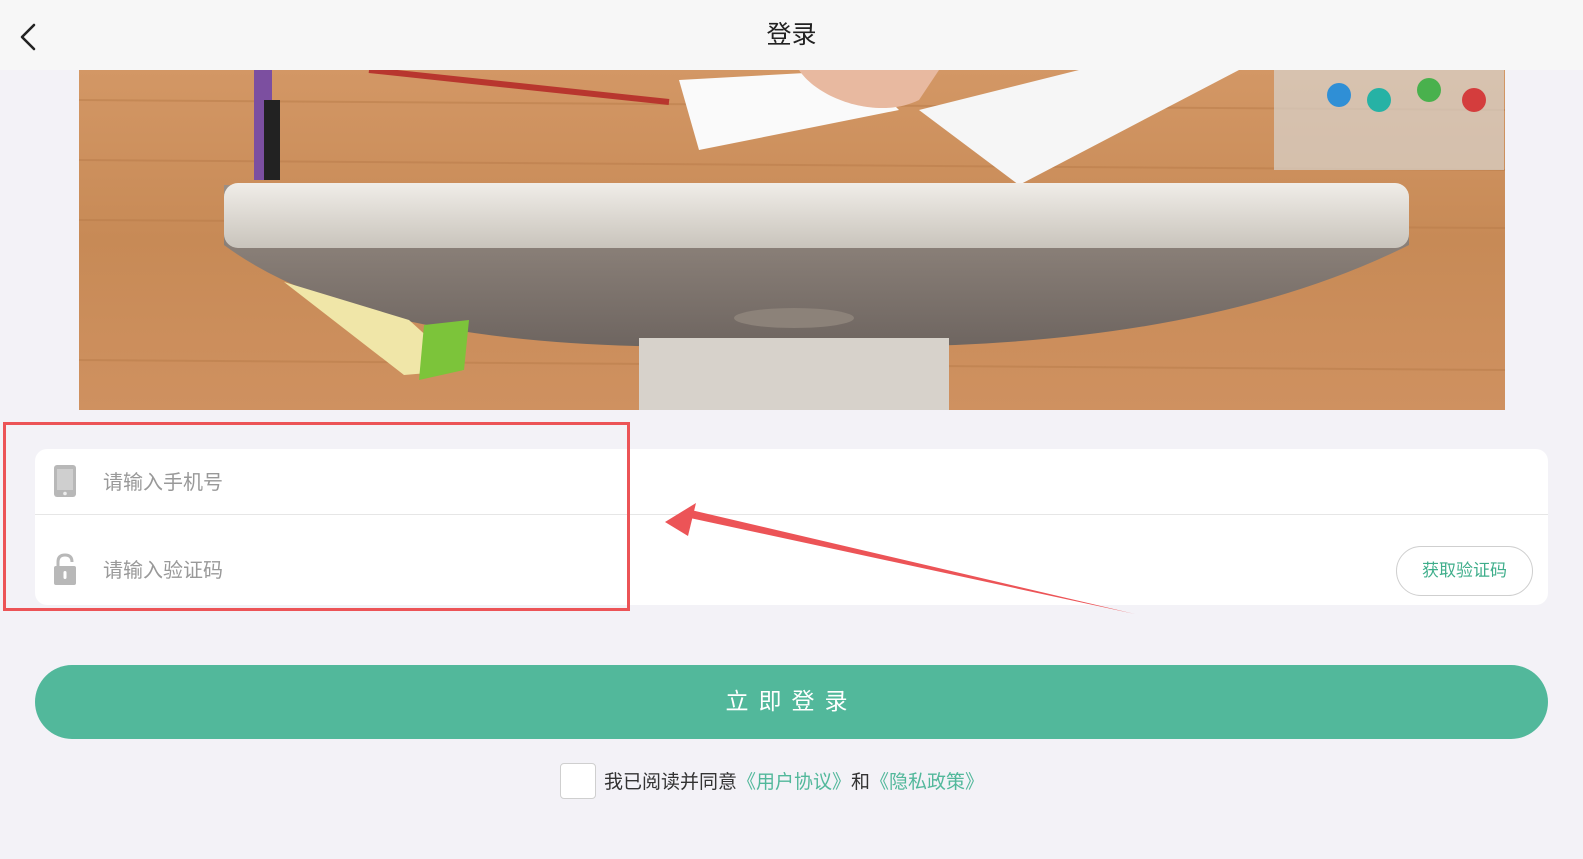 This screenshot has width=1583, height=859. What do you see at coordinates (791, 702) in the screenshot?
I see `login-button: 立即登录` at bounding box center [791, 702].